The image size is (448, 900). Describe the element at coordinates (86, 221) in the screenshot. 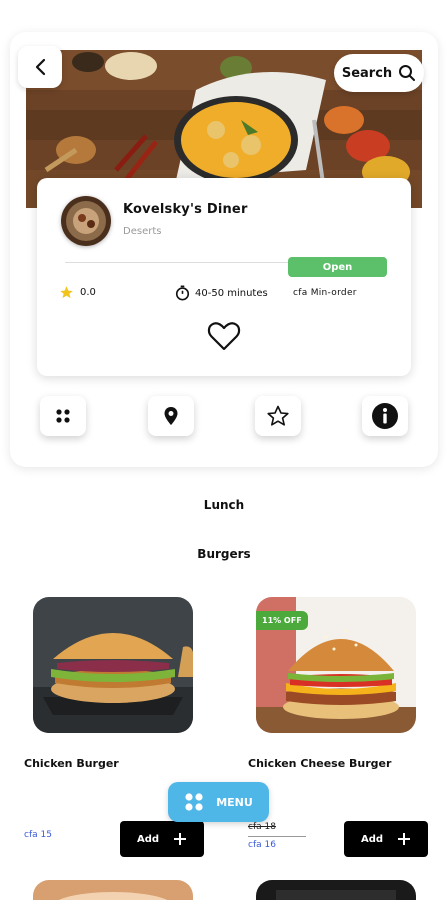

I see `restaurant-avatar` at that location.